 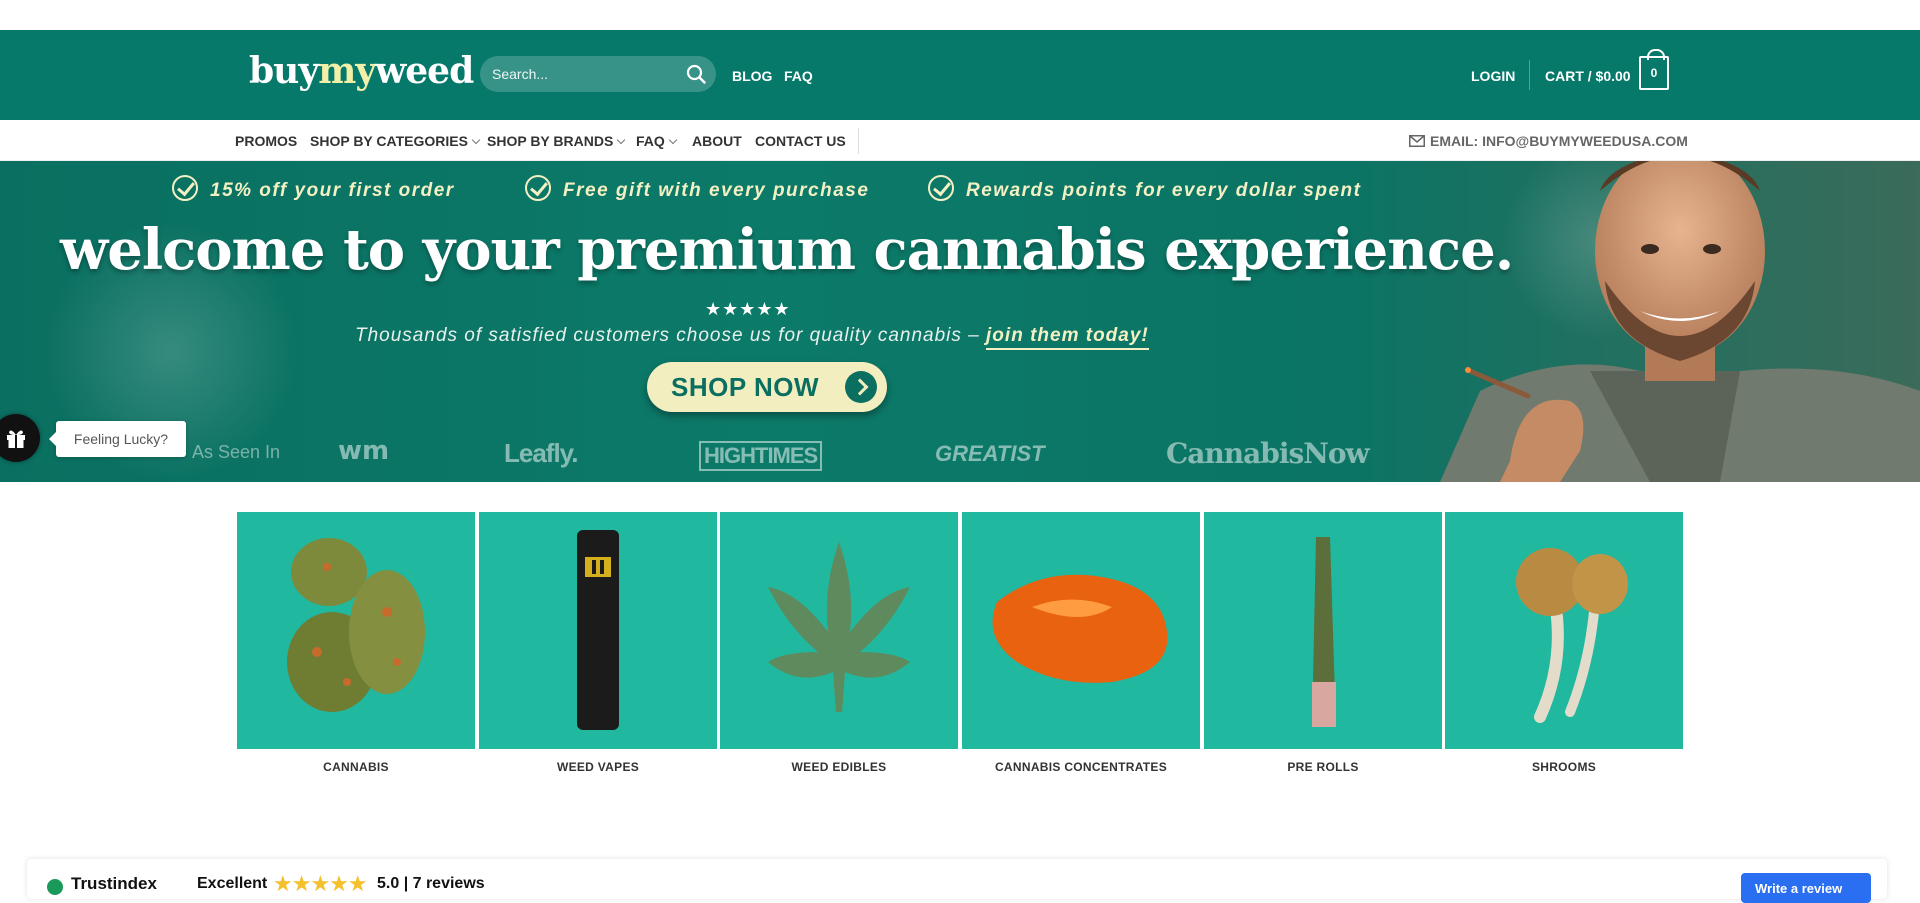 I want to click on perk-rewards: Rewards points for every dollar spent, so click(x=1145, y=189).